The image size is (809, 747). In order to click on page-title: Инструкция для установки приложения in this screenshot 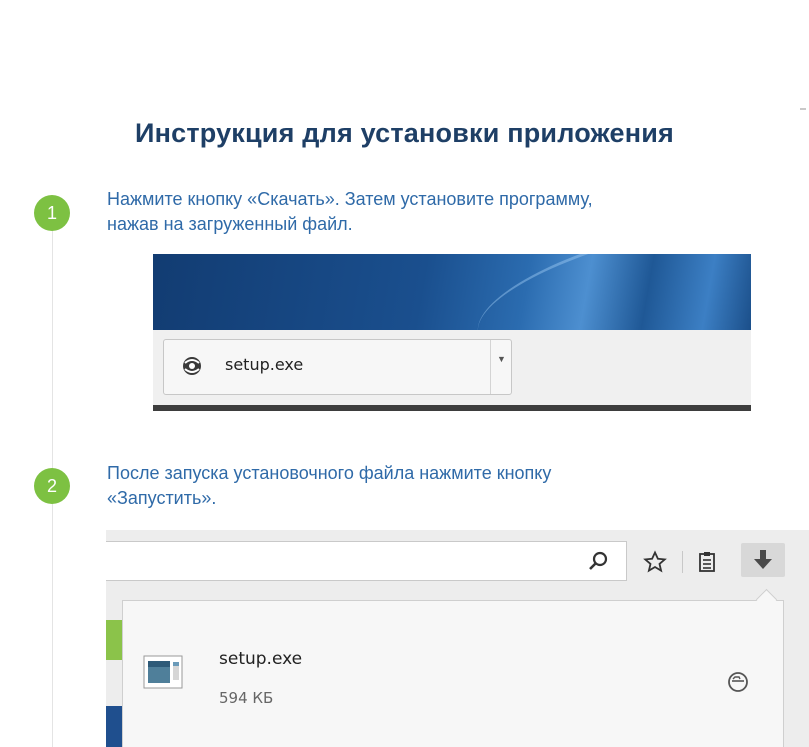, I will do `click(404, 133)`.